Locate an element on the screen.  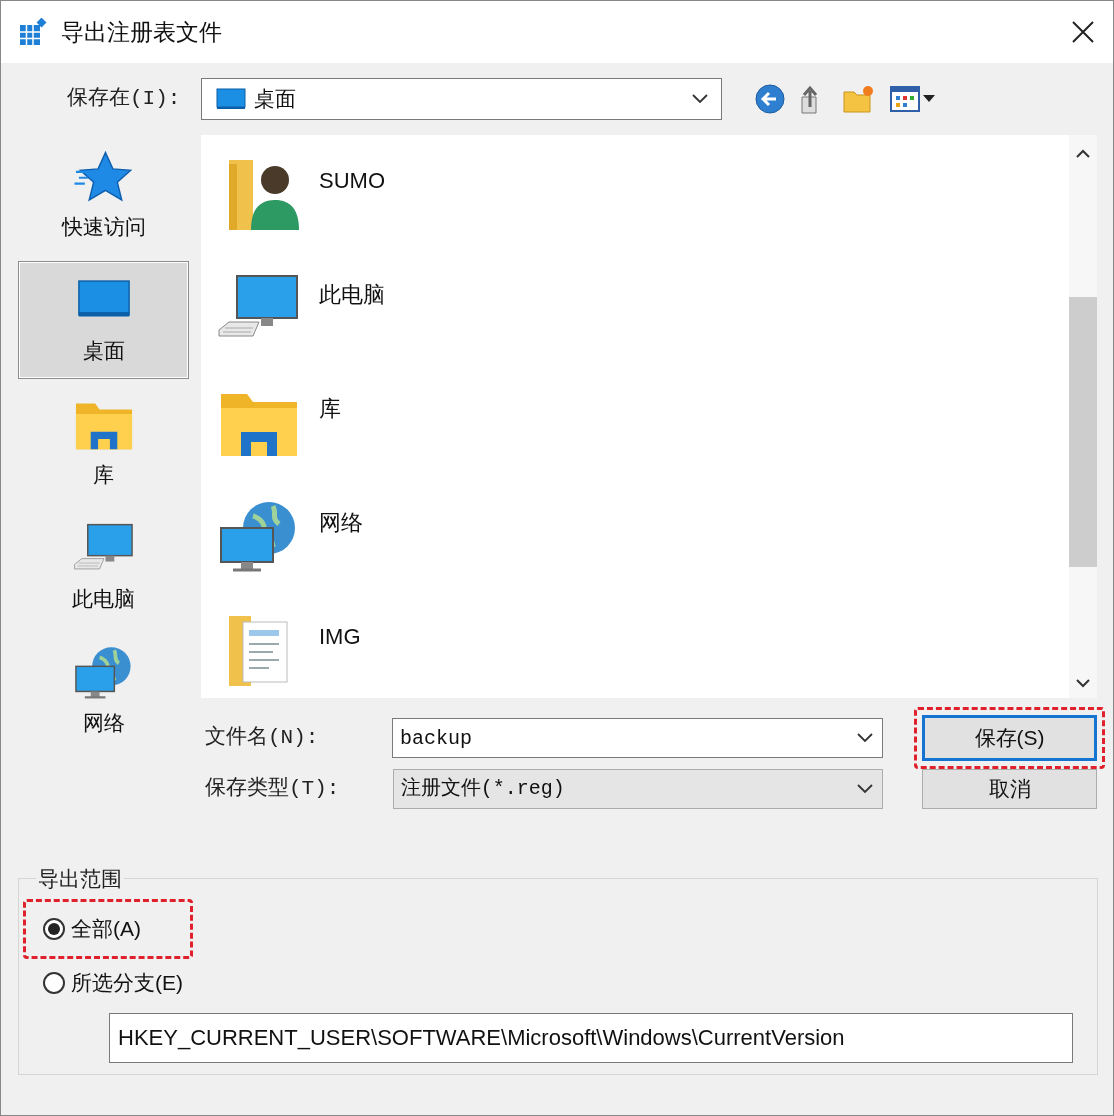
close-icon is located at coordinates (1083, 32).